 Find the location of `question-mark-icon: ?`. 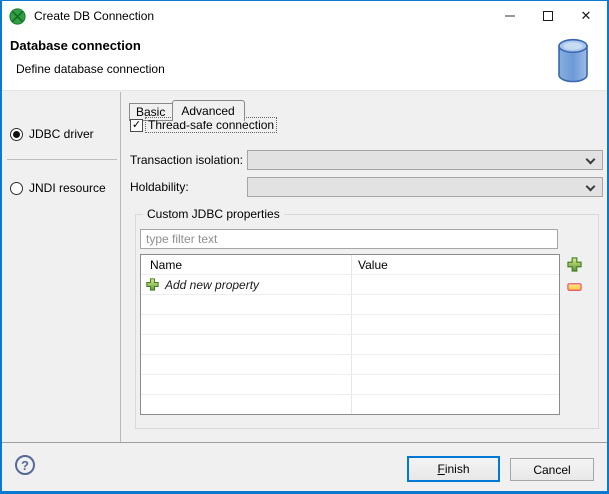

question-mark-icon: ? is located at coordinates (25, 465).